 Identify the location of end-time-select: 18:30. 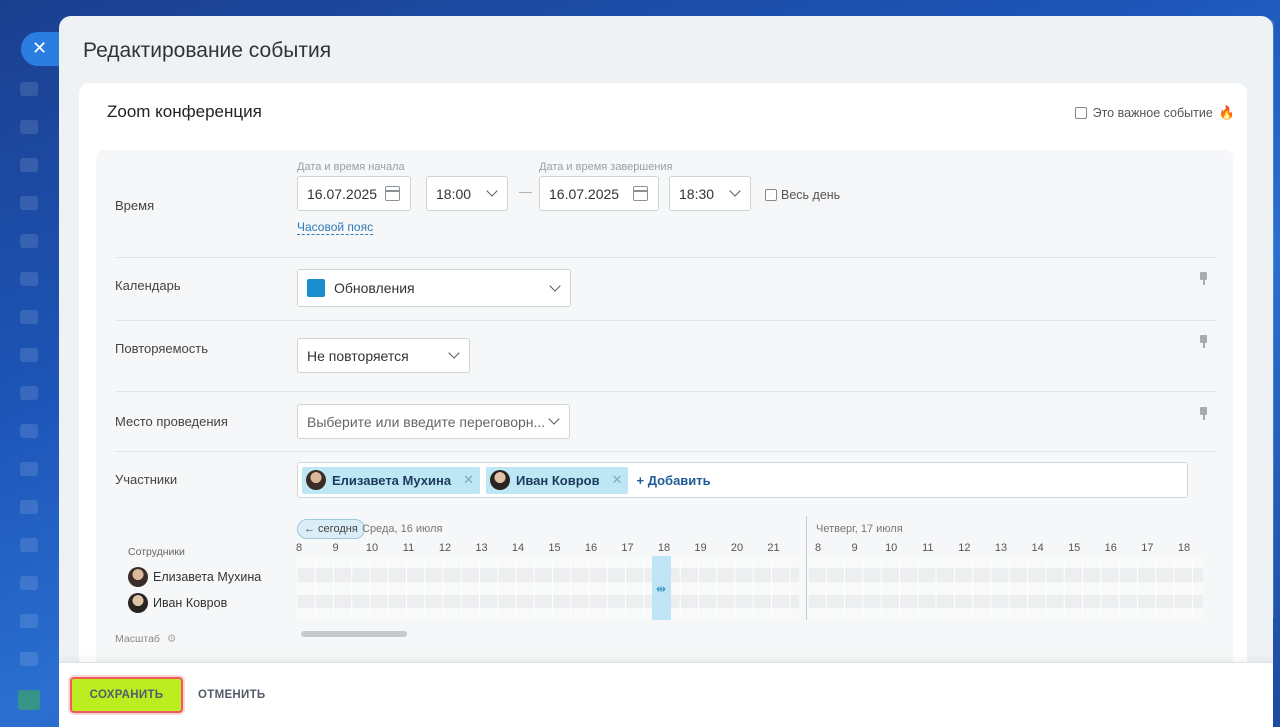
(710, 193).